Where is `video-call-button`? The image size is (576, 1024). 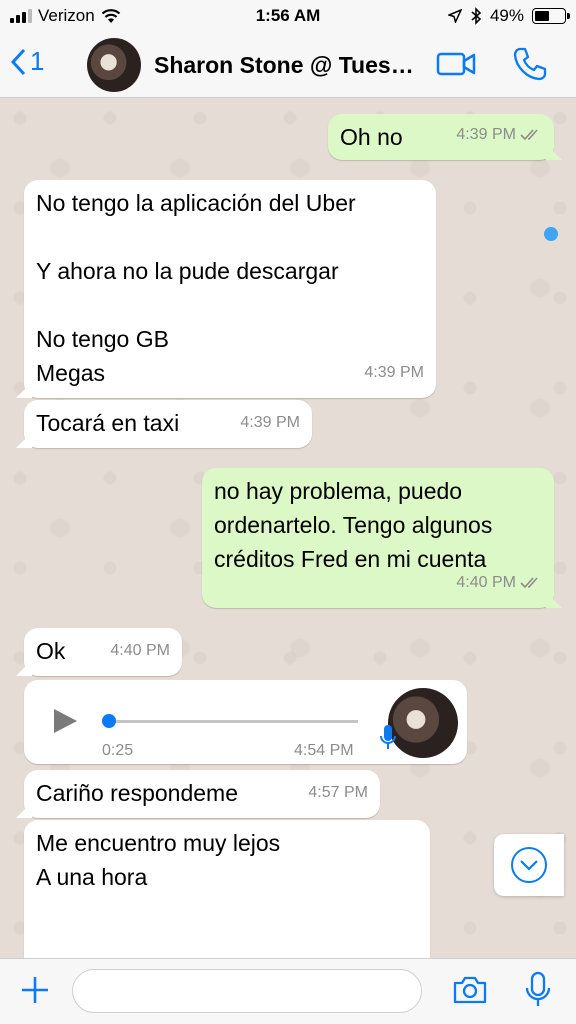
video-call-button is located at coordinates (456, 66).